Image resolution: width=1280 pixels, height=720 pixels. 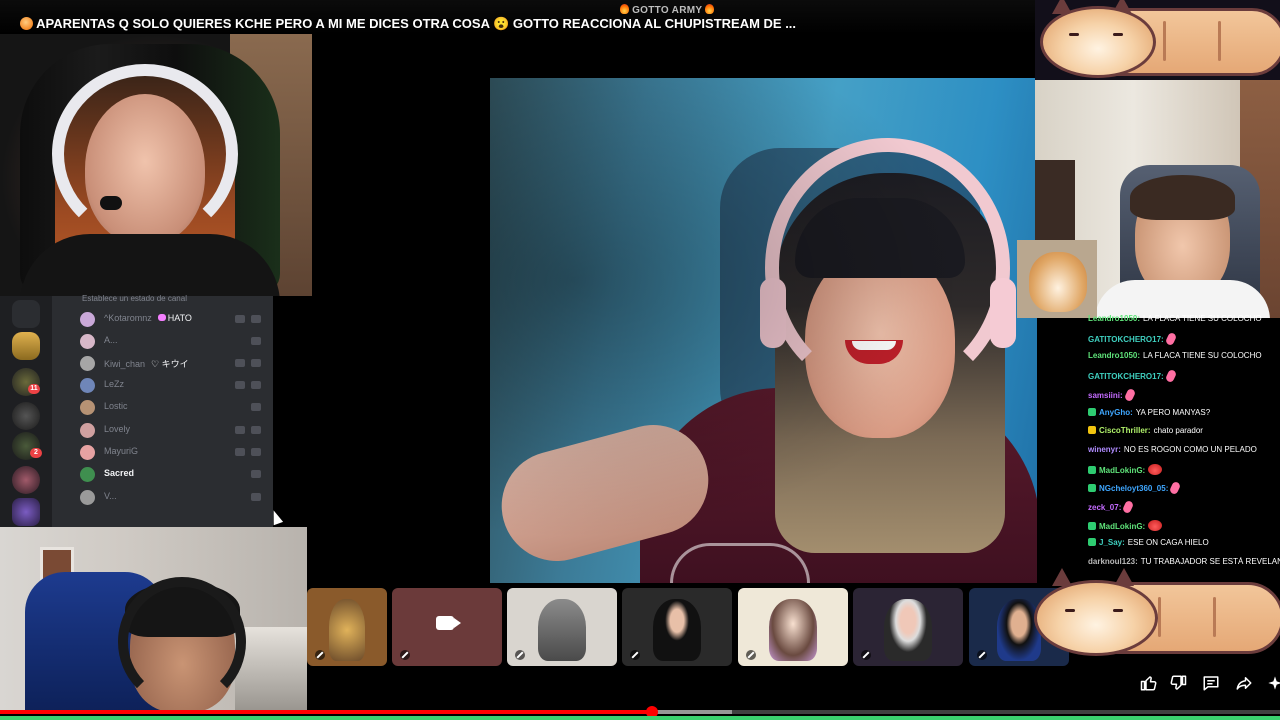 What do you see at coordinates (26, 314) in the screenshot?
I see `server-icon-kp` at bounding box center [26, 314].